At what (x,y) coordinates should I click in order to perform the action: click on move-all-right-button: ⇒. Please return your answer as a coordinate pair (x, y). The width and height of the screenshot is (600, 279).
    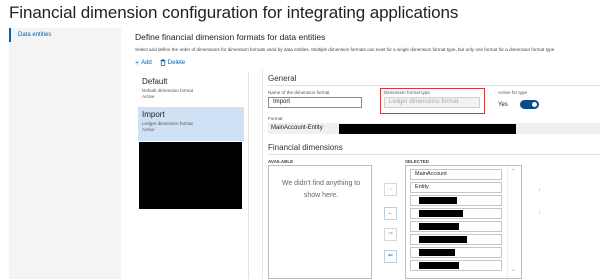
    Looking at the image, I should click on (390, 234).